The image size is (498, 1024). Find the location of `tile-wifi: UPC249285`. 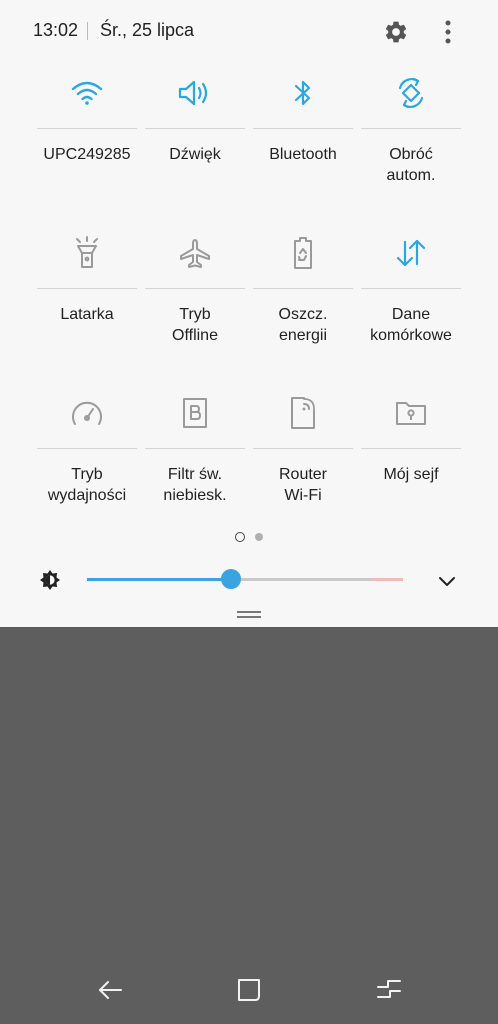

tile-wifi: UPC249285 is located at coordinates (87, 142).